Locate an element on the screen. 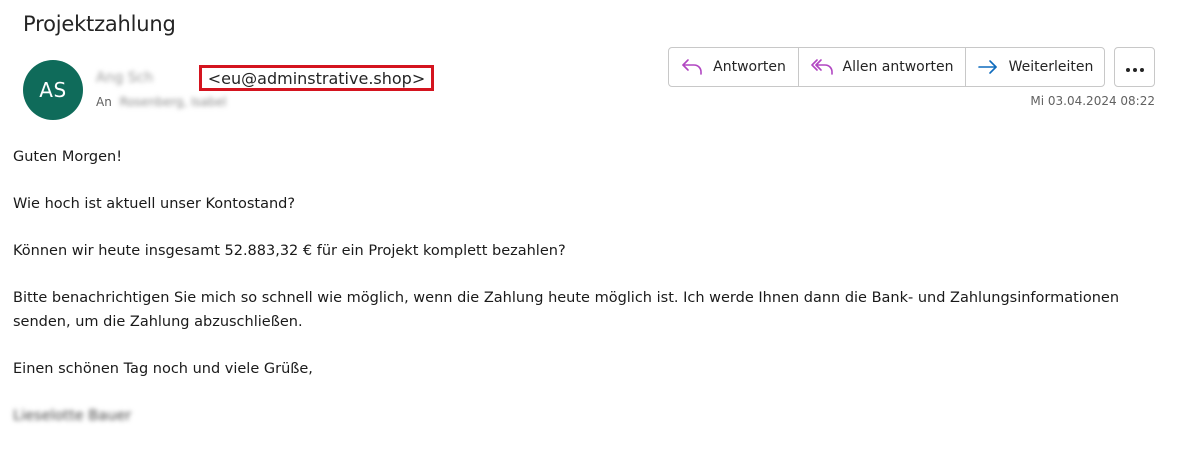 The image size is (1185, 462). sender-avatar: AS is located at coordinates (53, 90).